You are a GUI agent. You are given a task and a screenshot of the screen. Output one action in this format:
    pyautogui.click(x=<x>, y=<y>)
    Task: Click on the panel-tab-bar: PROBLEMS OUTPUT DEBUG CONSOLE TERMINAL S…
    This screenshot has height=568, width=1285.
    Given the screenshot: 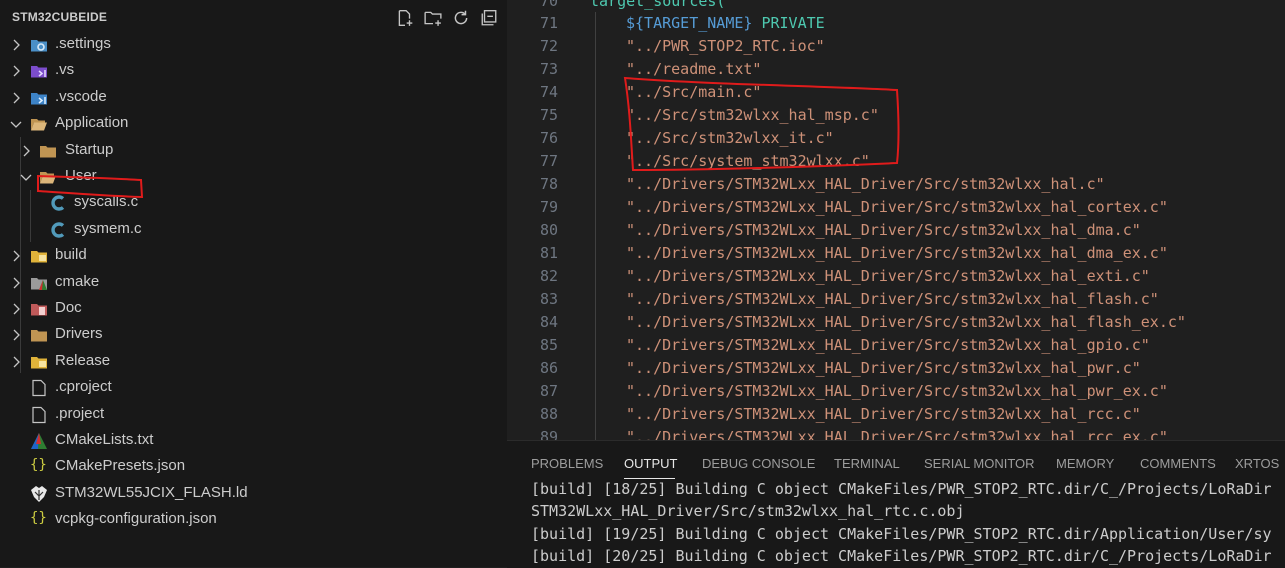 What is the action you would take?
    pyautogui.click(x=896, y=462)
    